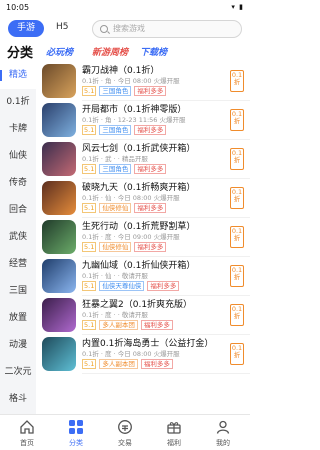 The width and height of the screenshot is (320, 450). What do you see at coordinates (125, 8) in the screenshot?
I see `status-bar: 10:05 ▾ ▮` at bounding box center [125, 8].